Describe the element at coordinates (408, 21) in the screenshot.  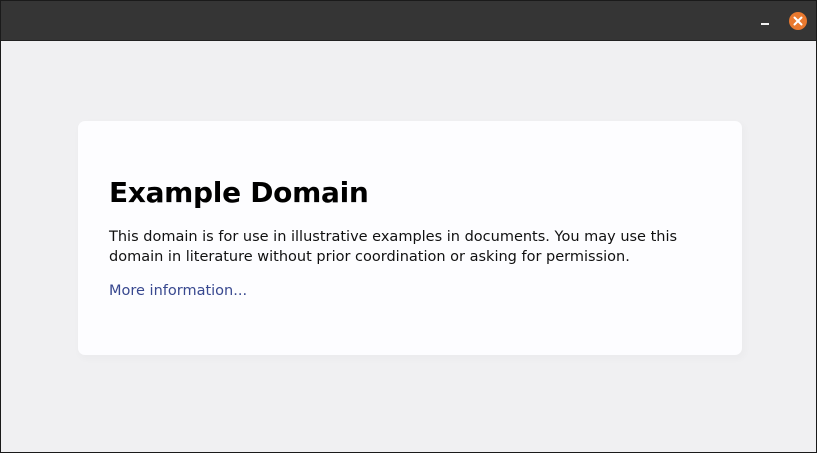
I see `window-titlebar` at that location.